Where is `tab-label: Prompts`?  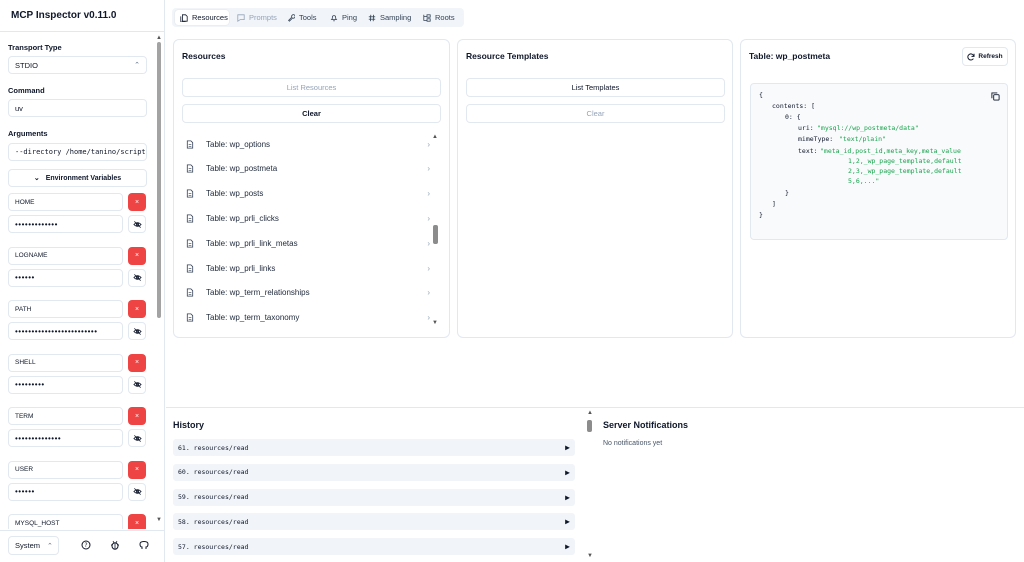
tab-label: Prompts is located at coordinates (263, 17).